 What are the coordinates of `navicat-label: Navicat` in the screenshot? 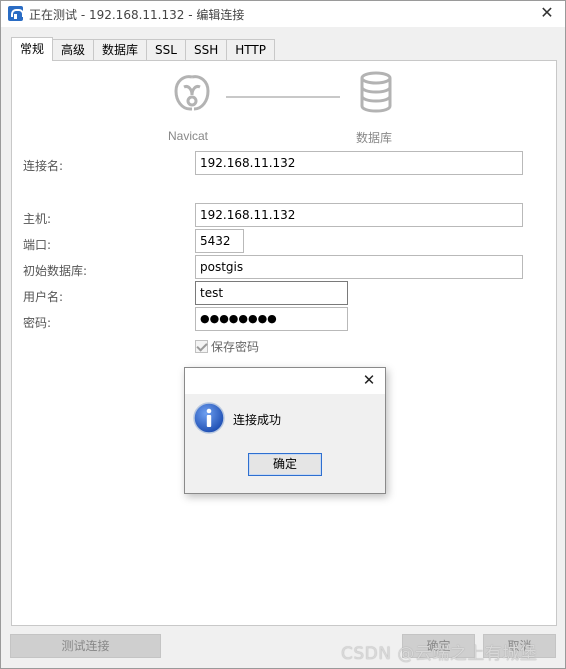 It's located at (188, 136).